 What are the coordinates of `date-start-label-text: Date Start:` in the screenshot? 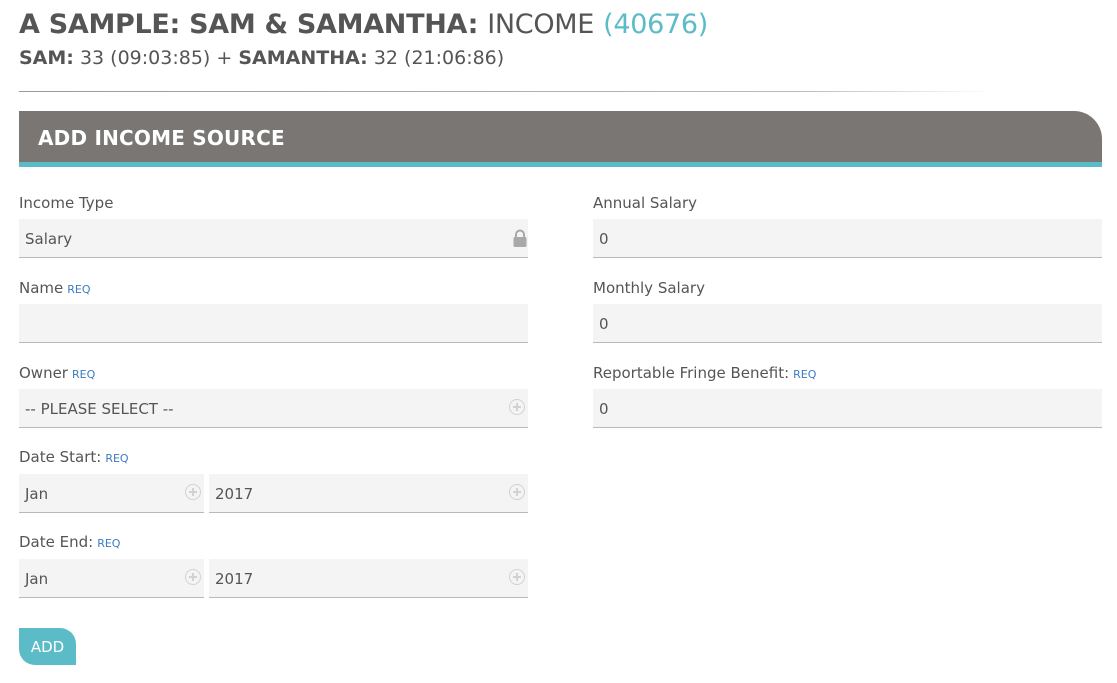 It's located at (60, 457).